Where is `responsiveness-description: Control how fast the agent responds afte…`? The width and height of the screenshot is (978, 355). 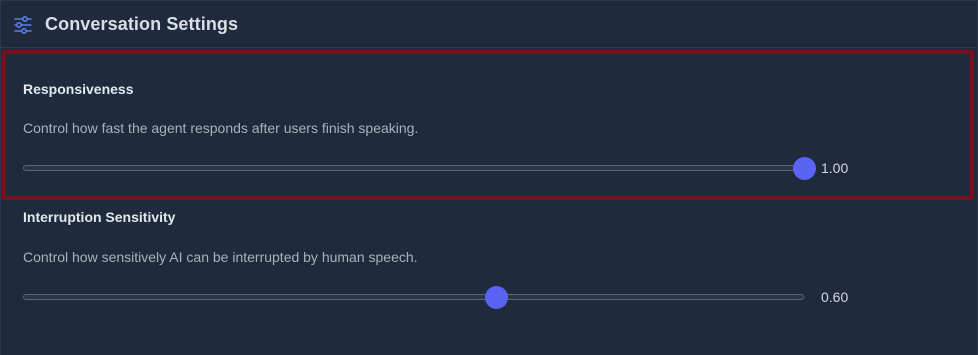 responsiveness-description: Control how fast the agent responds afte… is located at coordinates (221, 128).